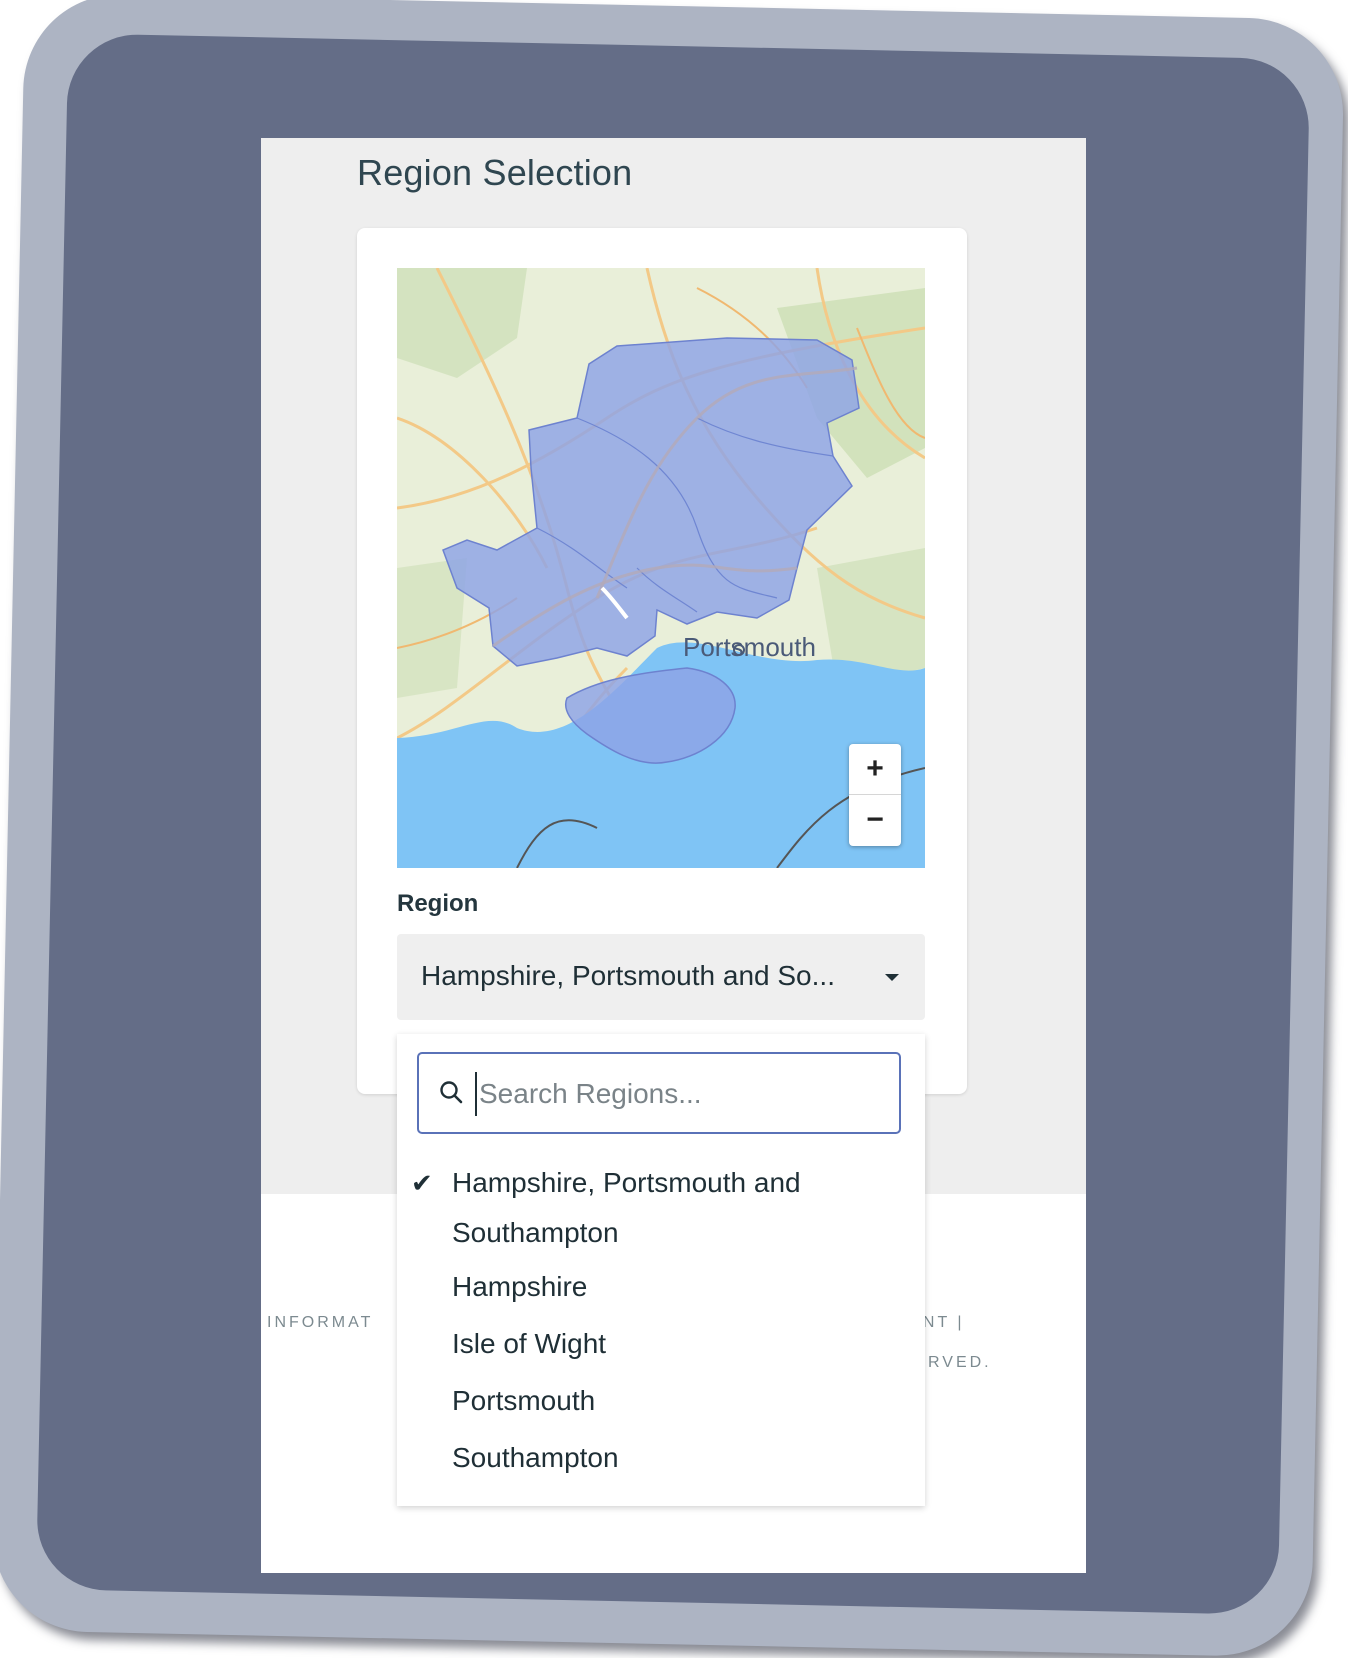 This screenshot has width=1348, height=1658. I want to click on check-icon: ✔, so click(422, 1183).